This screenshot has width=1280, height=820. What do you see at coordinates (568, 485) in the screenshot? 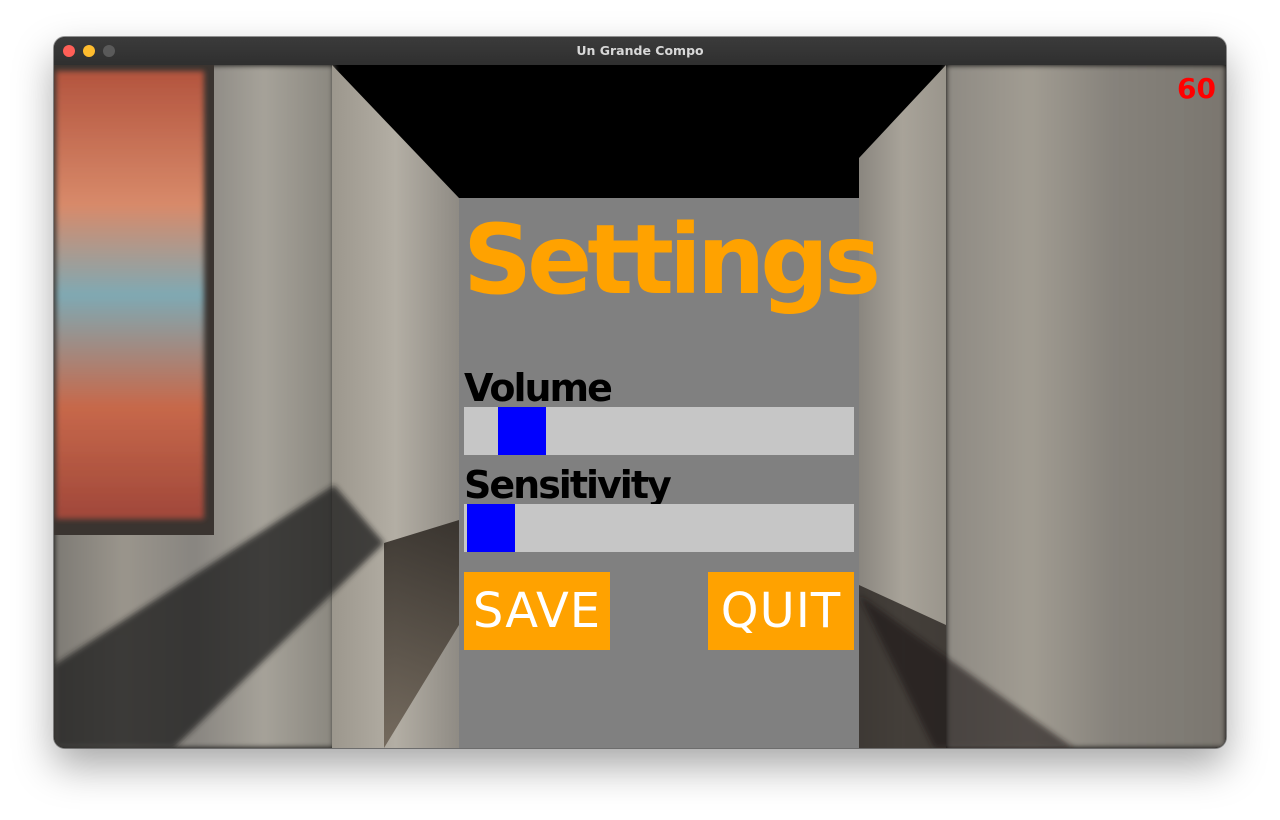
I see `sensitivity-label: Sensitivity` at bounding box center [568, 485].